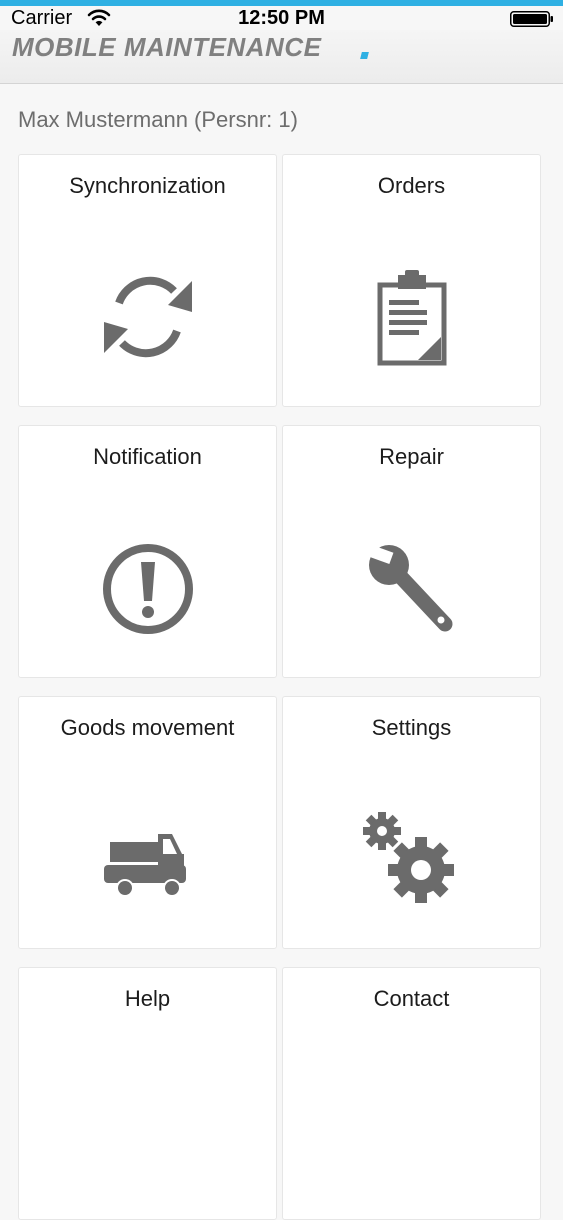 The image size is (563, 1220). Describe the element at coordinates (411, 727) in the screenshot. I see `tile-label: Settings` at that location.